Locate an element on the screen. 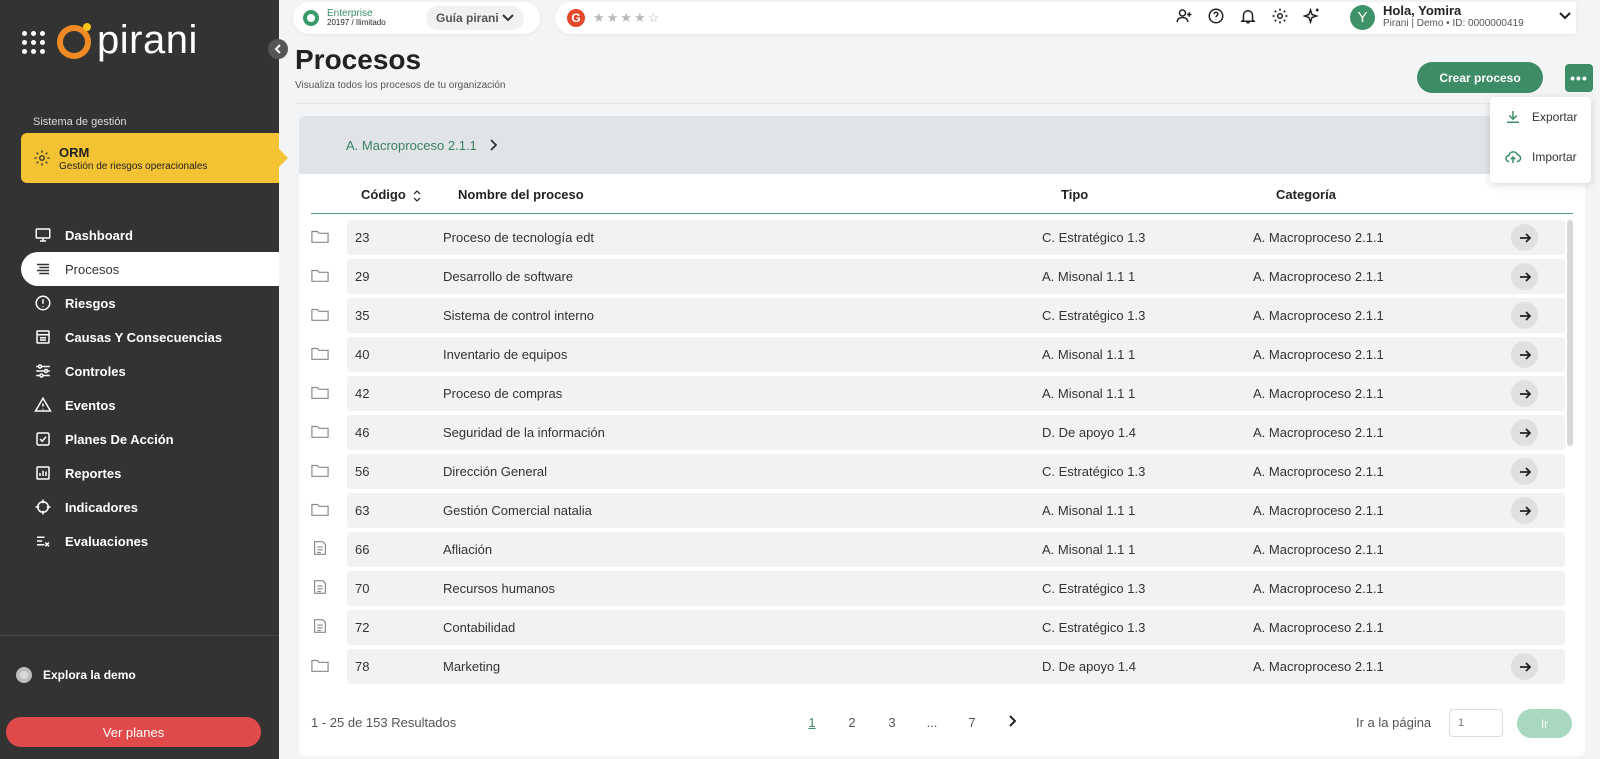  sidebar-item-procesos: Procesos is located at coordinates (150, 269).